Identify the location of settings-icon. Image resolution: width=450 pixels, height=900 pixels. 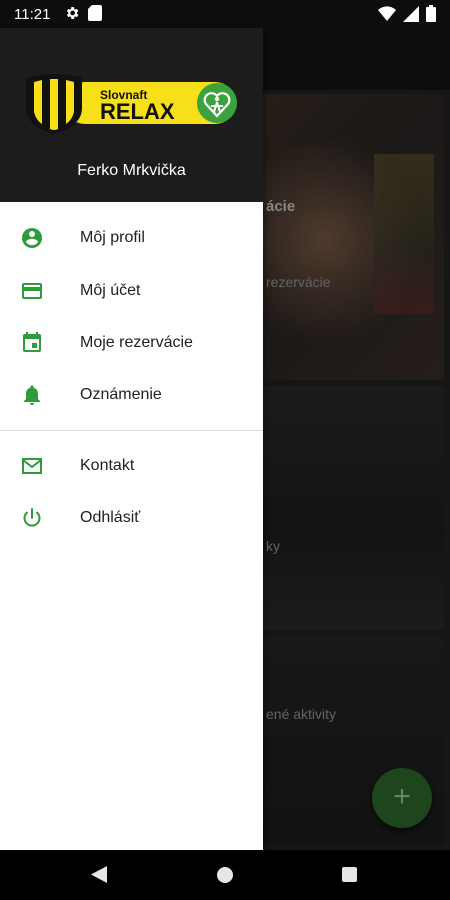
(72, 15).